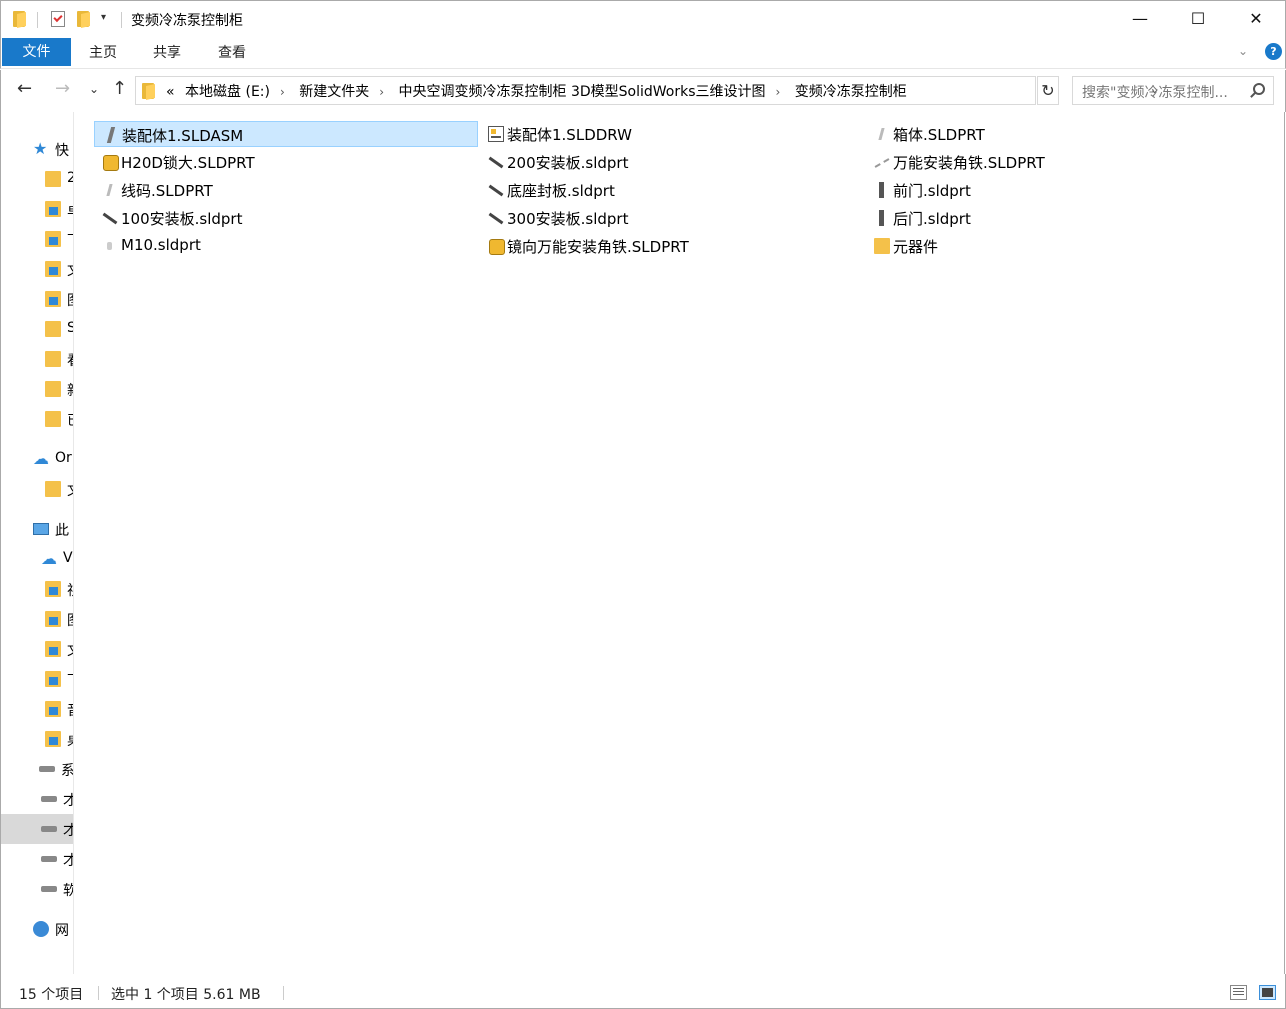  I want to click on windows-drive-icon, so click(47, 769).